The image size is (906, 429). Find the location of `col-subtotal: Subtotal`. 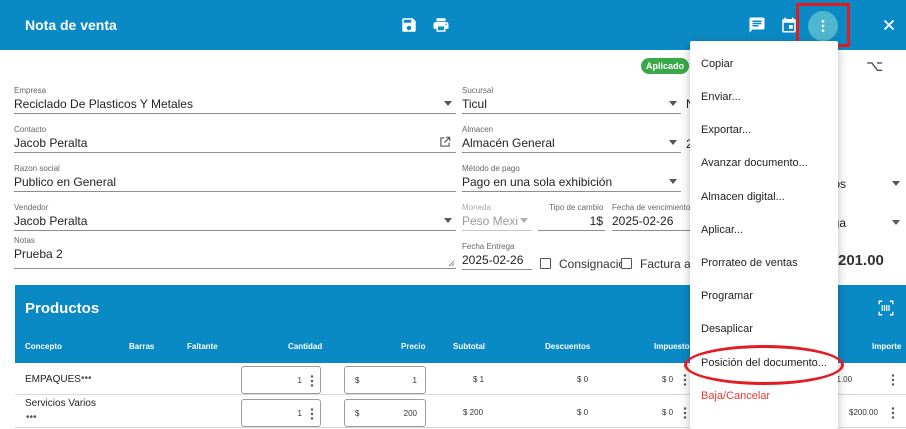

col-subtotal: Subtotal is located at coordinates (469, 346).